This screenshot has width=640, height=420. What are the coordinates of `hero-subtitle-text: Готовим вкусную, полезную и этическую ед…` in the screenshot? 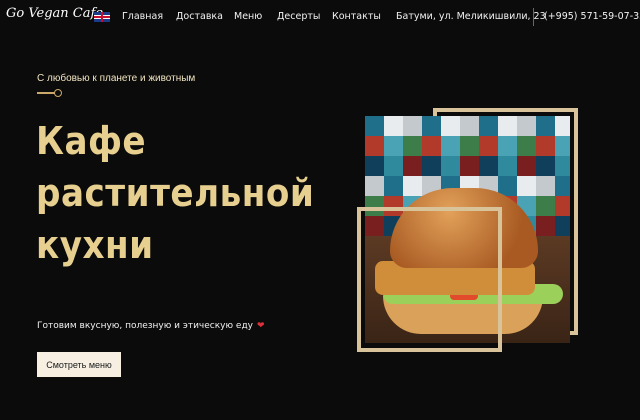 It's located at (145, 326).